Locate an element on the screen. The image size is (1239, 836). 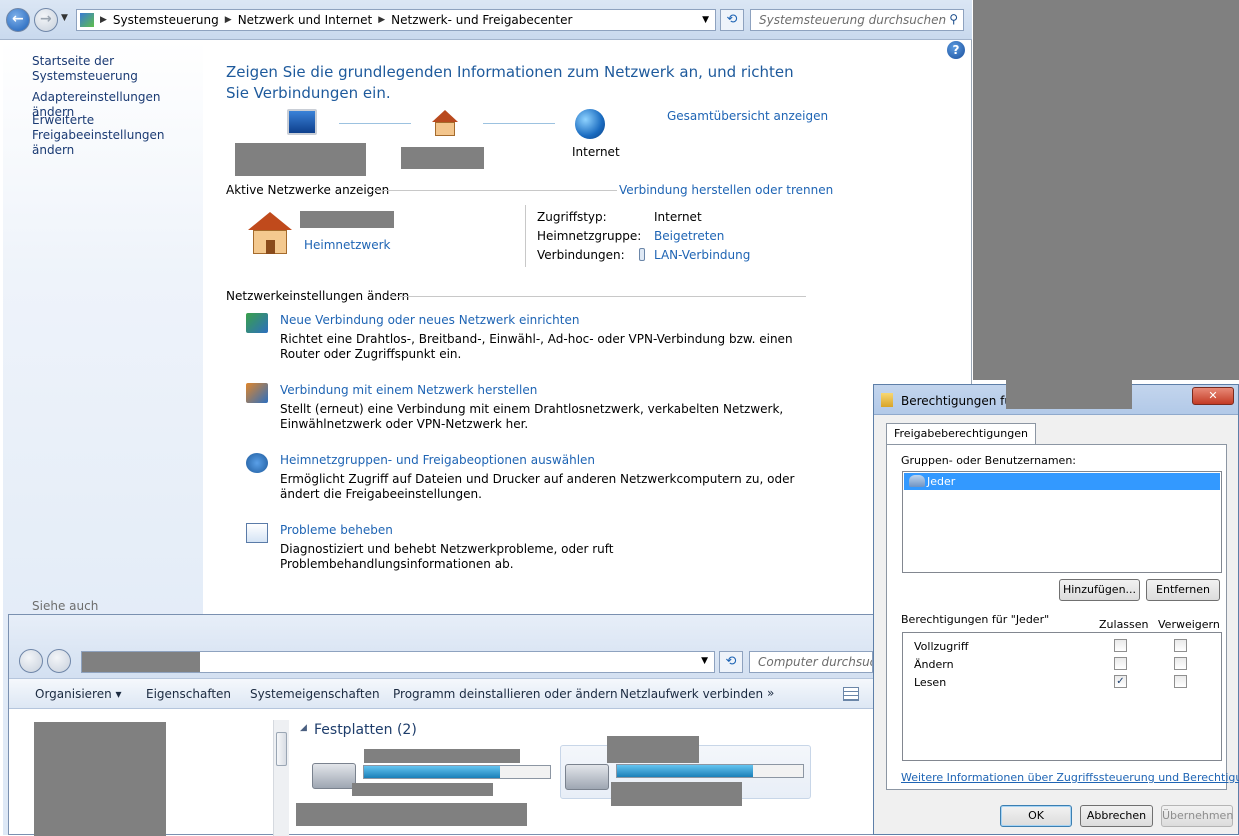
house-icon is located at coordinates (445, 124).